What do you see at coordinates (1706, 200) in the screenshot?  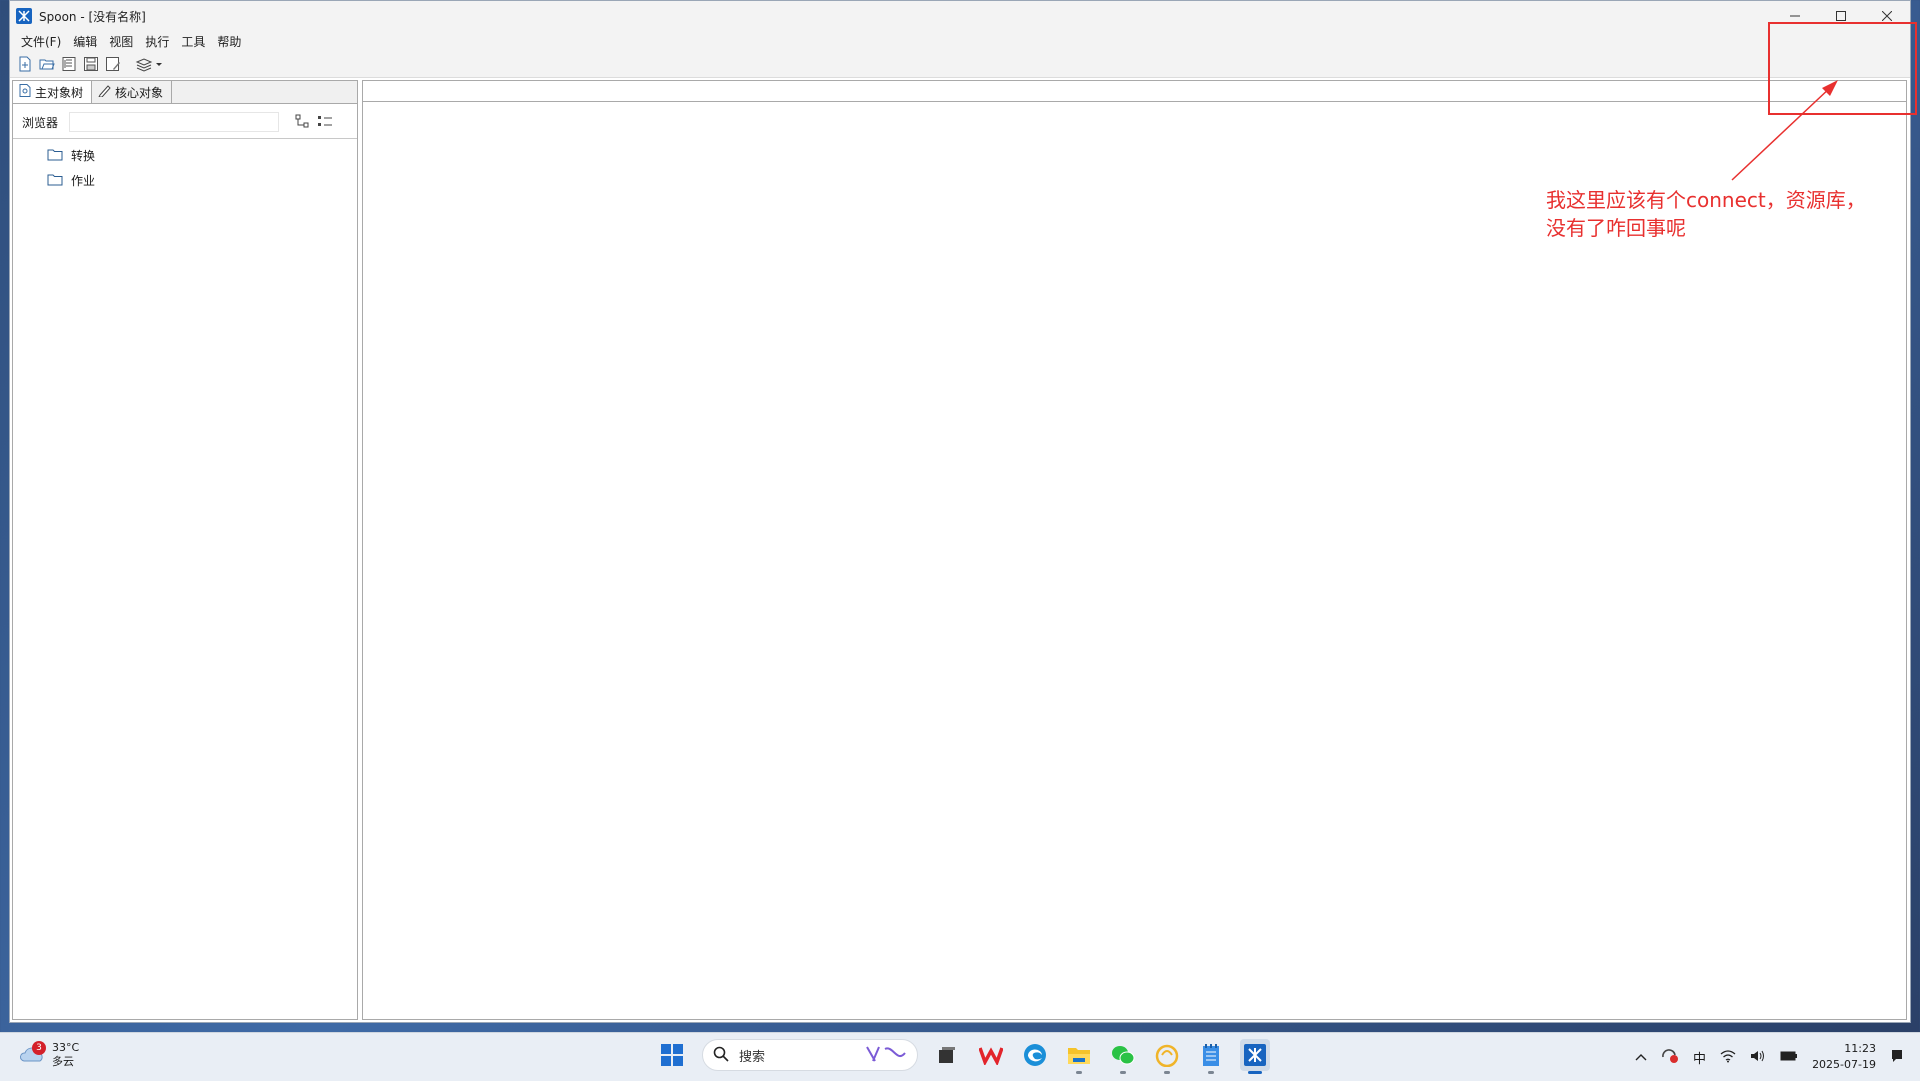 I see `annotation-line-1: 我这里应该有个connect，资源库，` at bounding box center [1706, 200].